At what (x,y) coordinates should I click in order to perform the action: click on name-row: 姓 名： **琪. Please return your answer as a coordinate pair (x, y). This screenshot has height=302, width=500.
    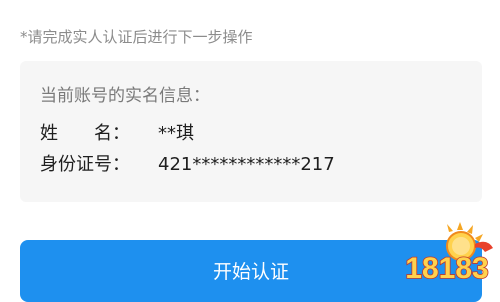
    Looking at the image, I should click on (117, 134).